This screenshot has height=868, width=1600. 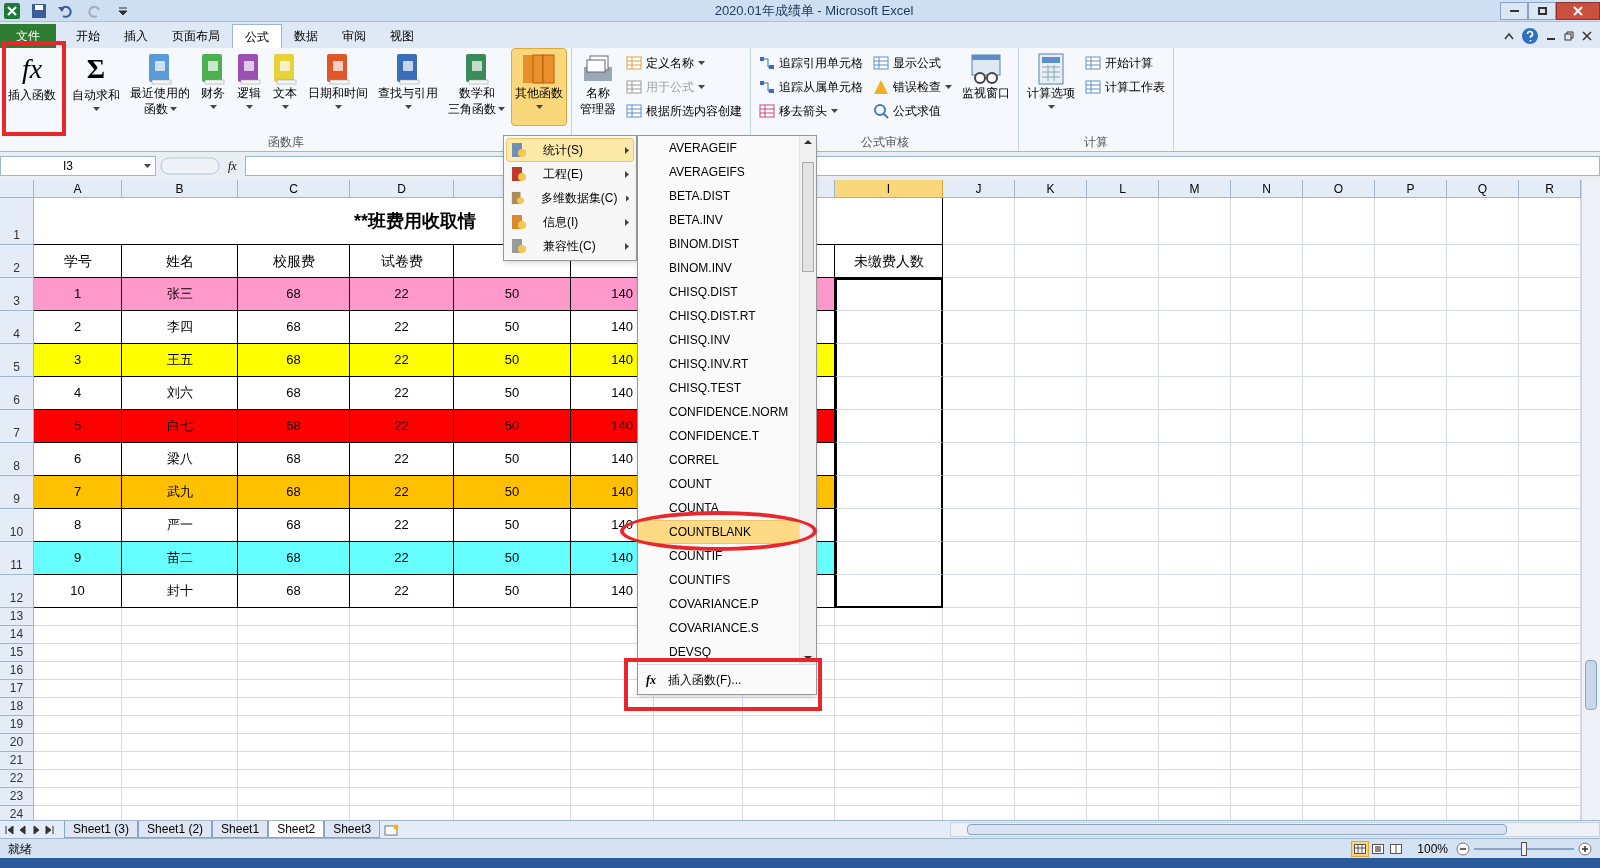 What do you see at coordinates (402, 189) in the screenshot?
I see `column-header: D` at bounding box center [402, 189].